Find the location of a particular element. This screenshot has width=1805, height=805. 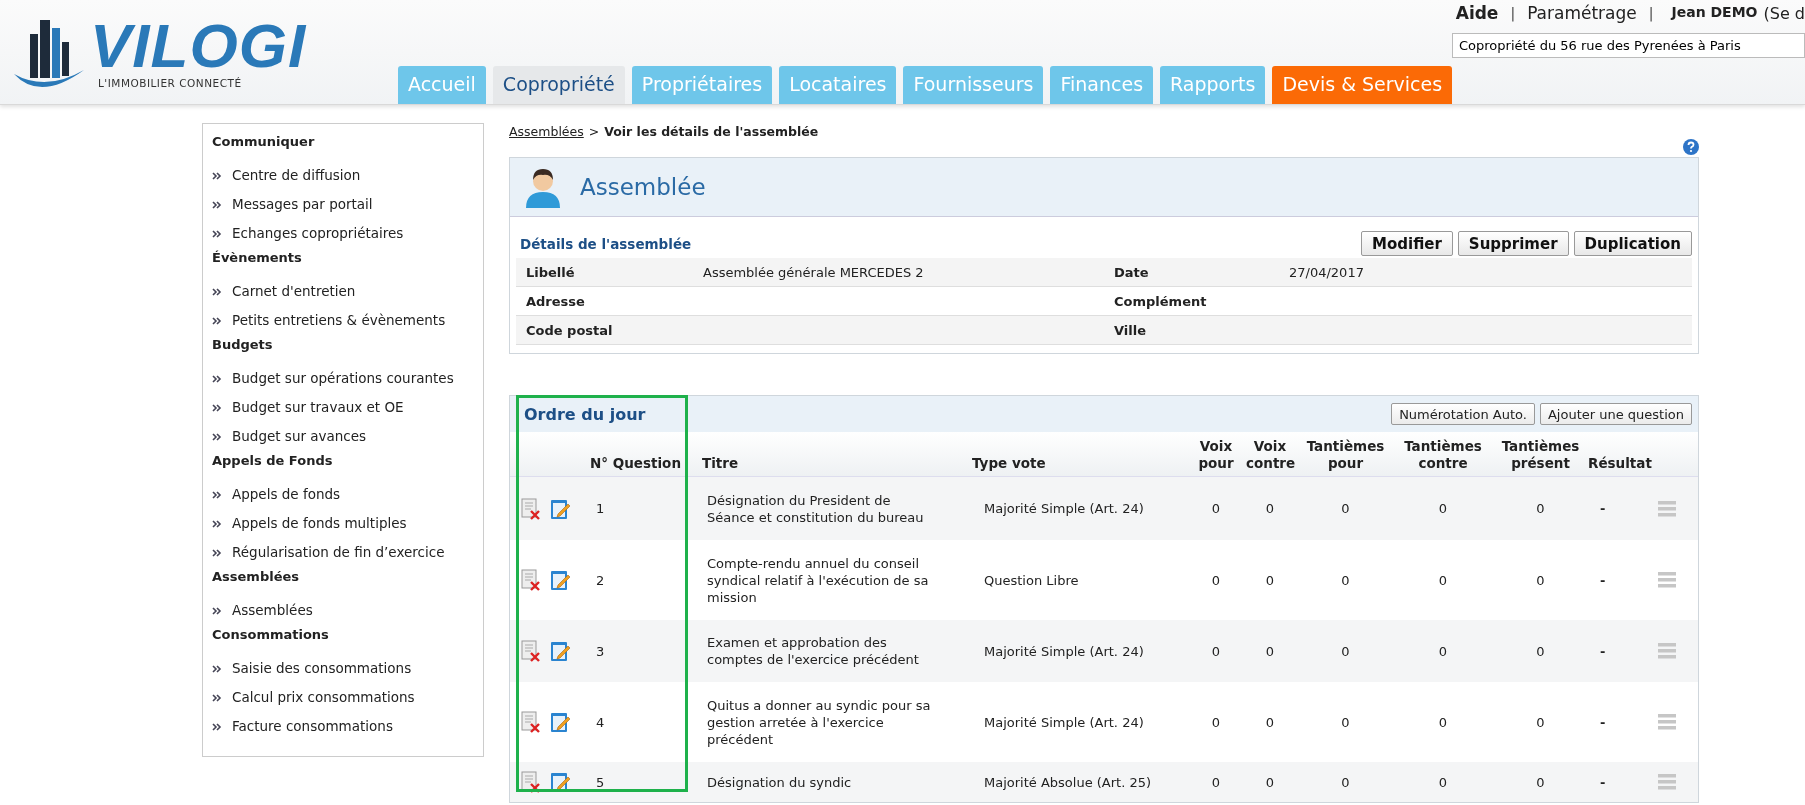

sidebar-link: Régularisation de fin d’exercice is located at coordinates (342, 552).